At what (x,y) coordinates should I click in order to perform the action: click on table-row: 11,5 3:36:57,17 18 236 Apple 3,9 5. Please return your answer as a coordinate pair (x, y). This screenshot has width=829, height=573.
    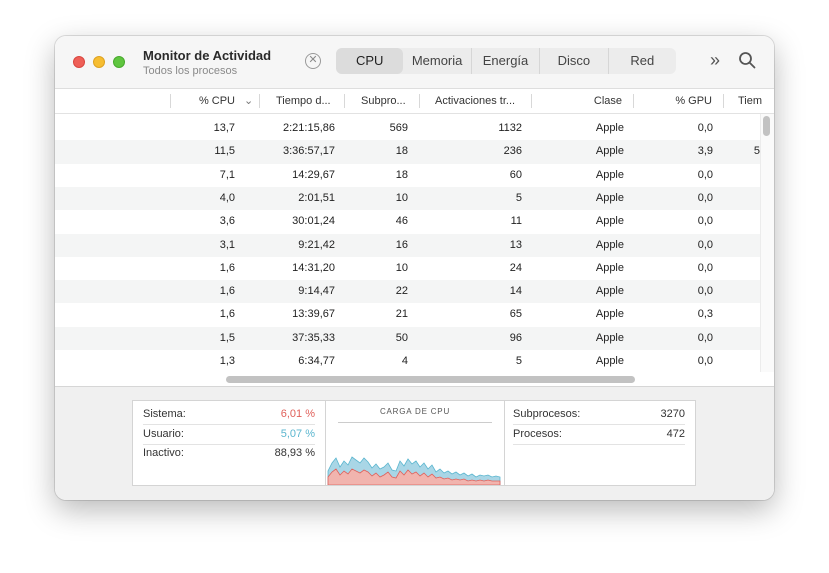
    Looking at the image, I should click on (407, 152).